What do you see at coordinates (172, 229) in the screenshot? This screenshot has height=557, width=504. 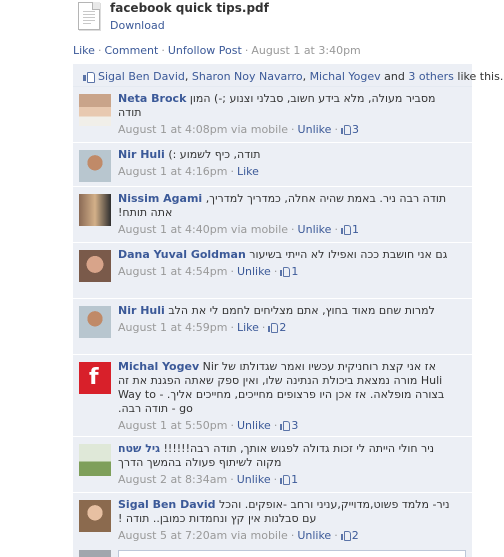 I see `comment-timestamp: August 1 at 4:40pm` at bounding box center [172, 229].